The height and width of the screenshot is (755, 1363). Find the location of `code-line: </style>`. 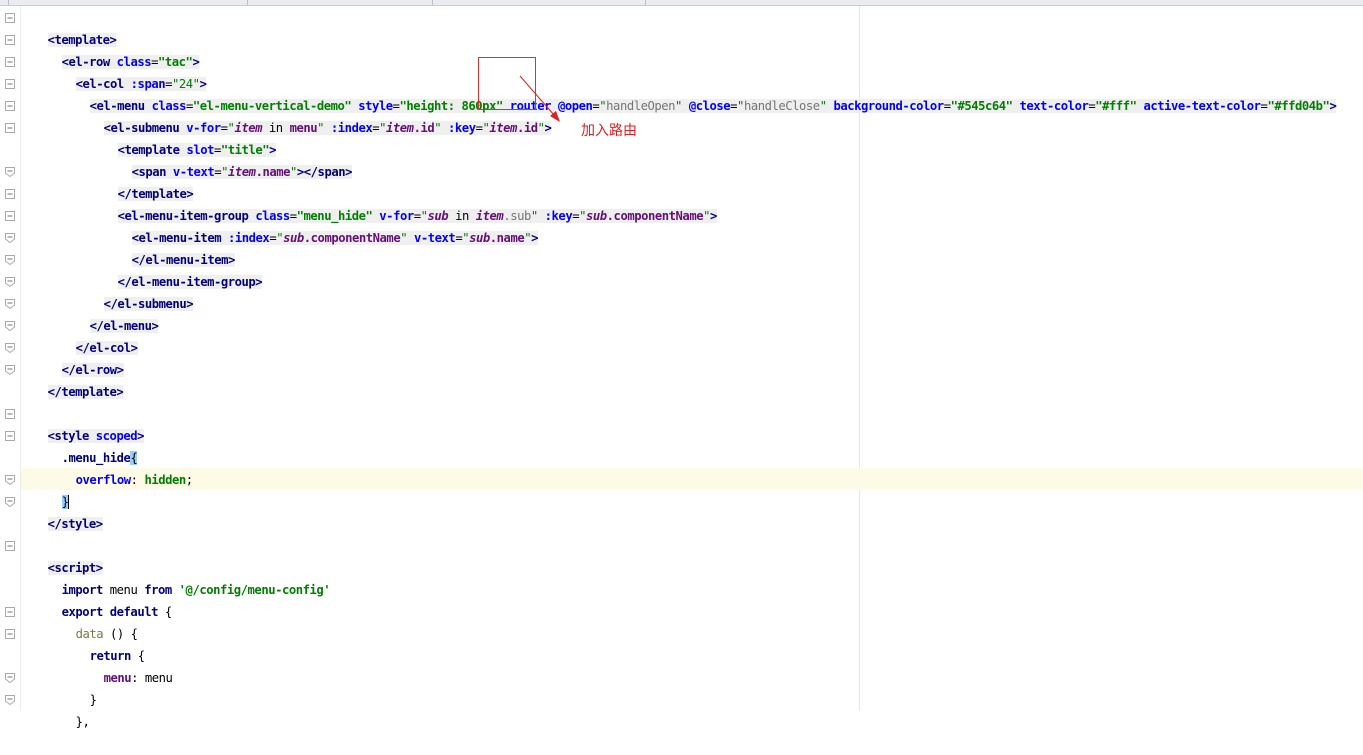

code-line: </style> is located at coordinates (684, 511).